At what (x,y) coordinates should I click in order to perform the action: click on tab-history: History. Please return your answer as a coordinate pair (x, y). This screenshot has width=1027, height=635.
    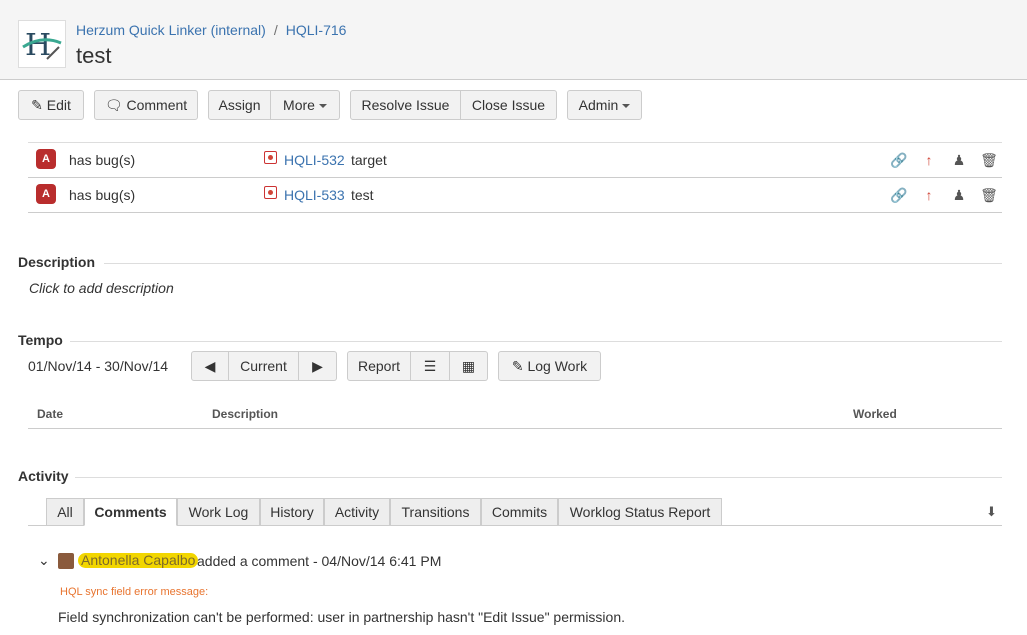
    Looking at the image, I should click on (292, 512).